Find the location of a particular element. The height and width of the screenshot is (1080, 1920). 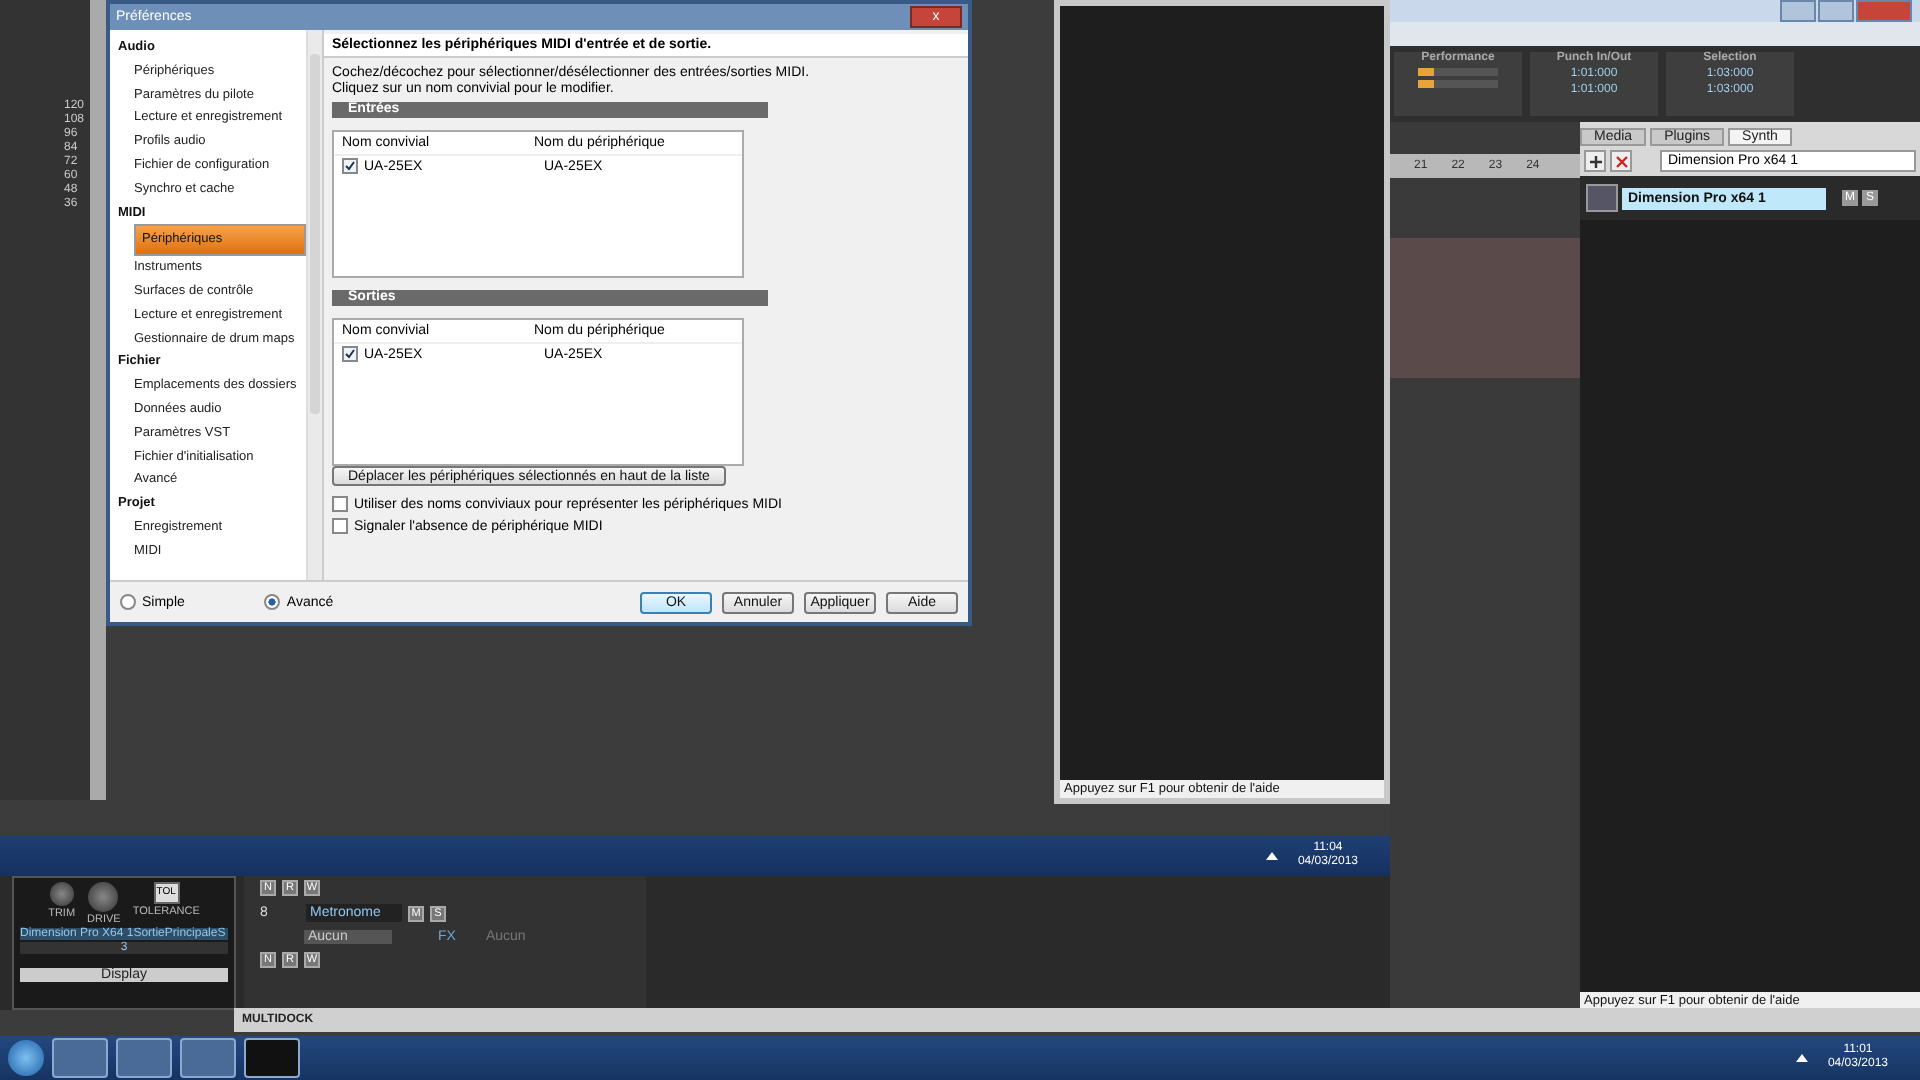

add-button is located at coordinates (1595, 161).